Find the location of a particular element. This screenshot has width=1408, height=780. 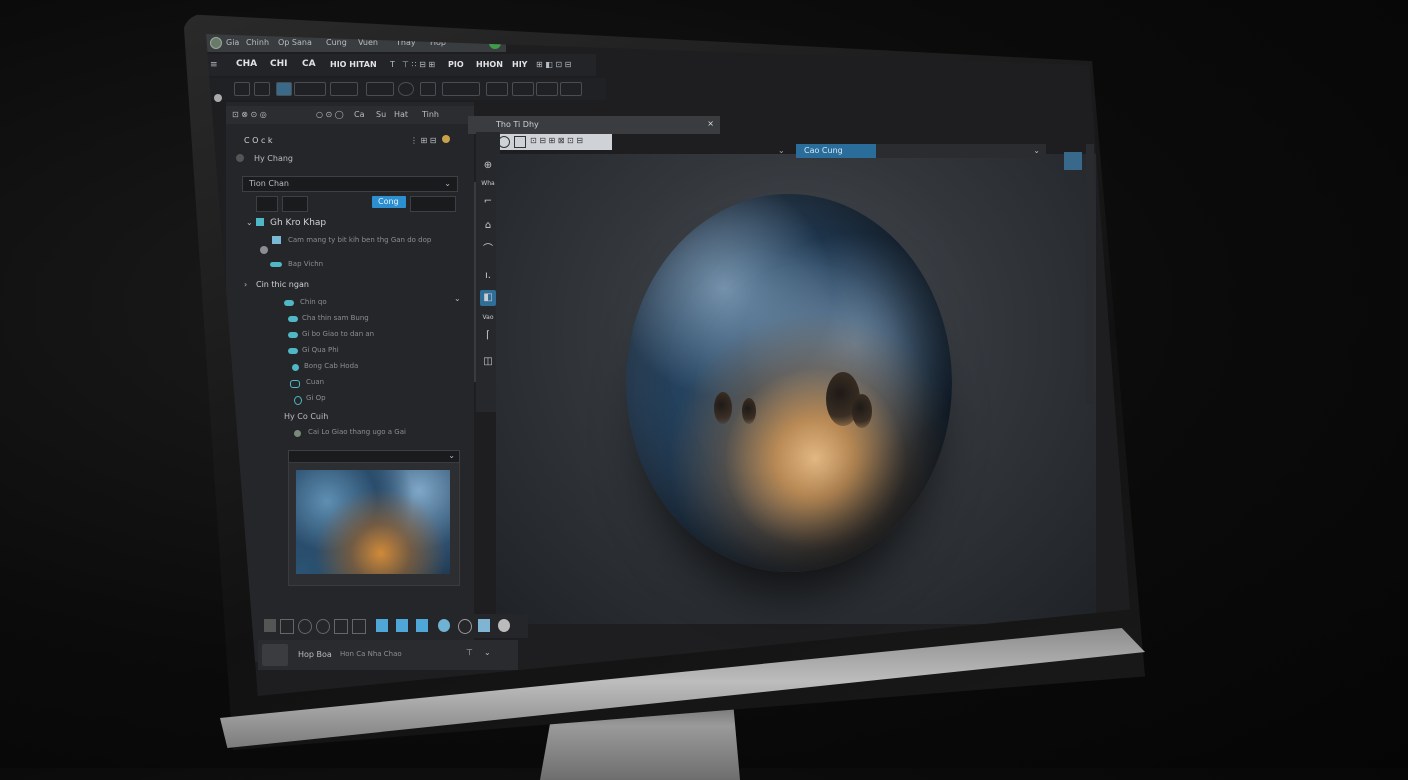

zoom-icon: ⊕ is located at coordinates (488, 166).